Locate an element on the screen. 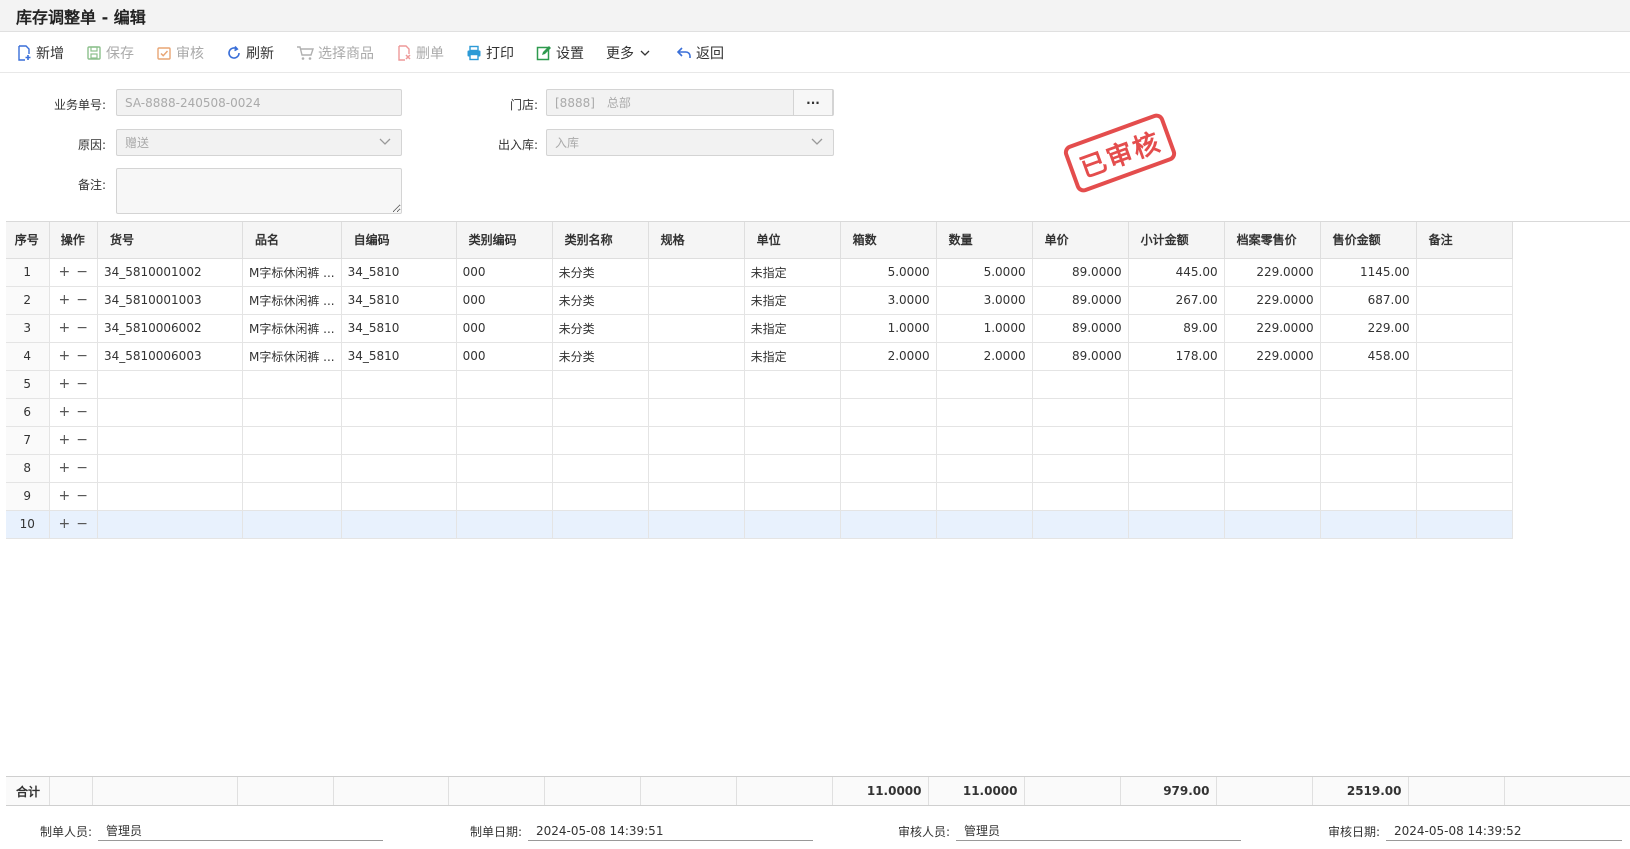 This screenshot has height=849, width=1630. cell-qty: 5.0000 is located at coordinates (984, 272).